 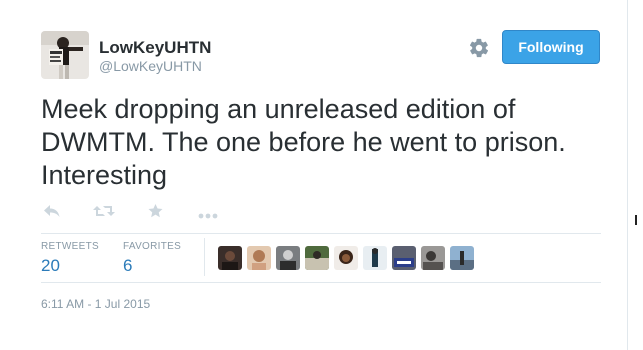 What do you see at coordinates (321, 233) in the screenshot?
I see `stats-divider-top` at bounding box center [321, 233].